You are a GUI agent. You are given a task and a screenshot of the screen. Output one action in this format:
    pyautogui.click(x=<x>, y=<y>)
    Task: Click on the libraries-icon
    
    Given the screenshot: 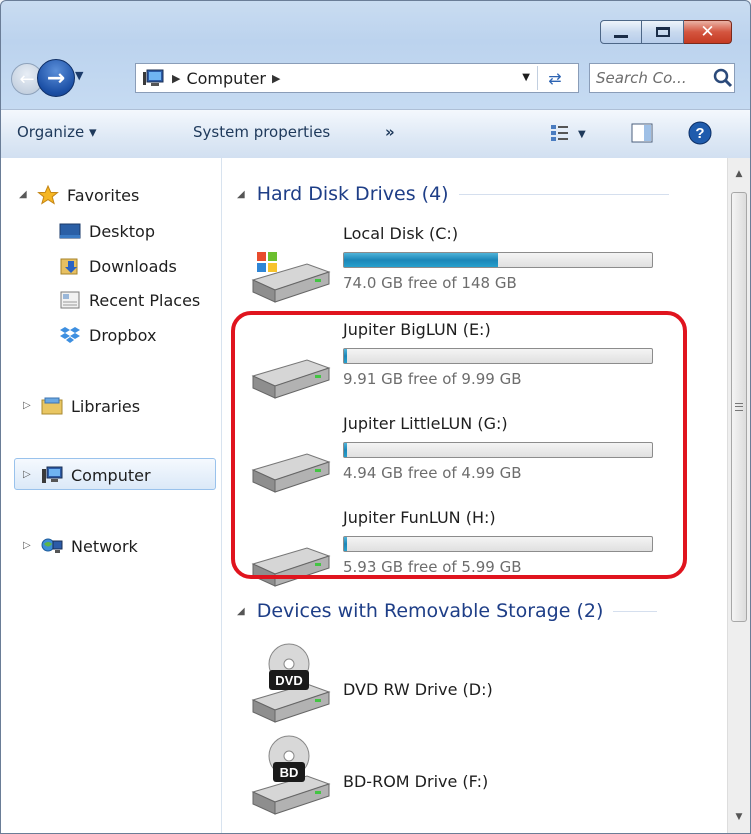 What is the action you would take?
    pyautogui.click(x=52, y=406)
    